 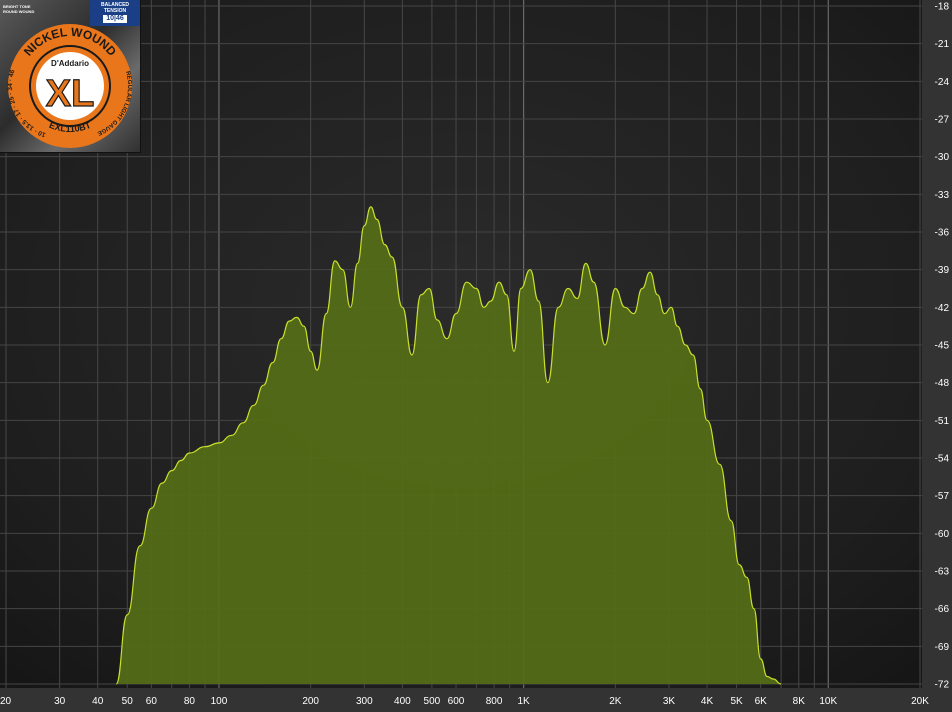 What do you see at coordinates (942, 82) in the screenshot?
I see `y-tick-label: -24` at bounding box center [942, 82].